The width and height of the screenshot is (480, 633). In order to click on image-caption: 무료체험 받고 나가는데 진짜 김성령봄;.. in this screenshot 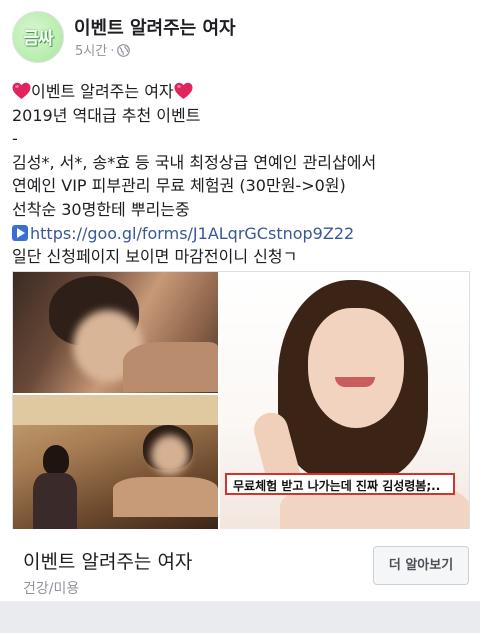, I will do `click(340, 484)`.